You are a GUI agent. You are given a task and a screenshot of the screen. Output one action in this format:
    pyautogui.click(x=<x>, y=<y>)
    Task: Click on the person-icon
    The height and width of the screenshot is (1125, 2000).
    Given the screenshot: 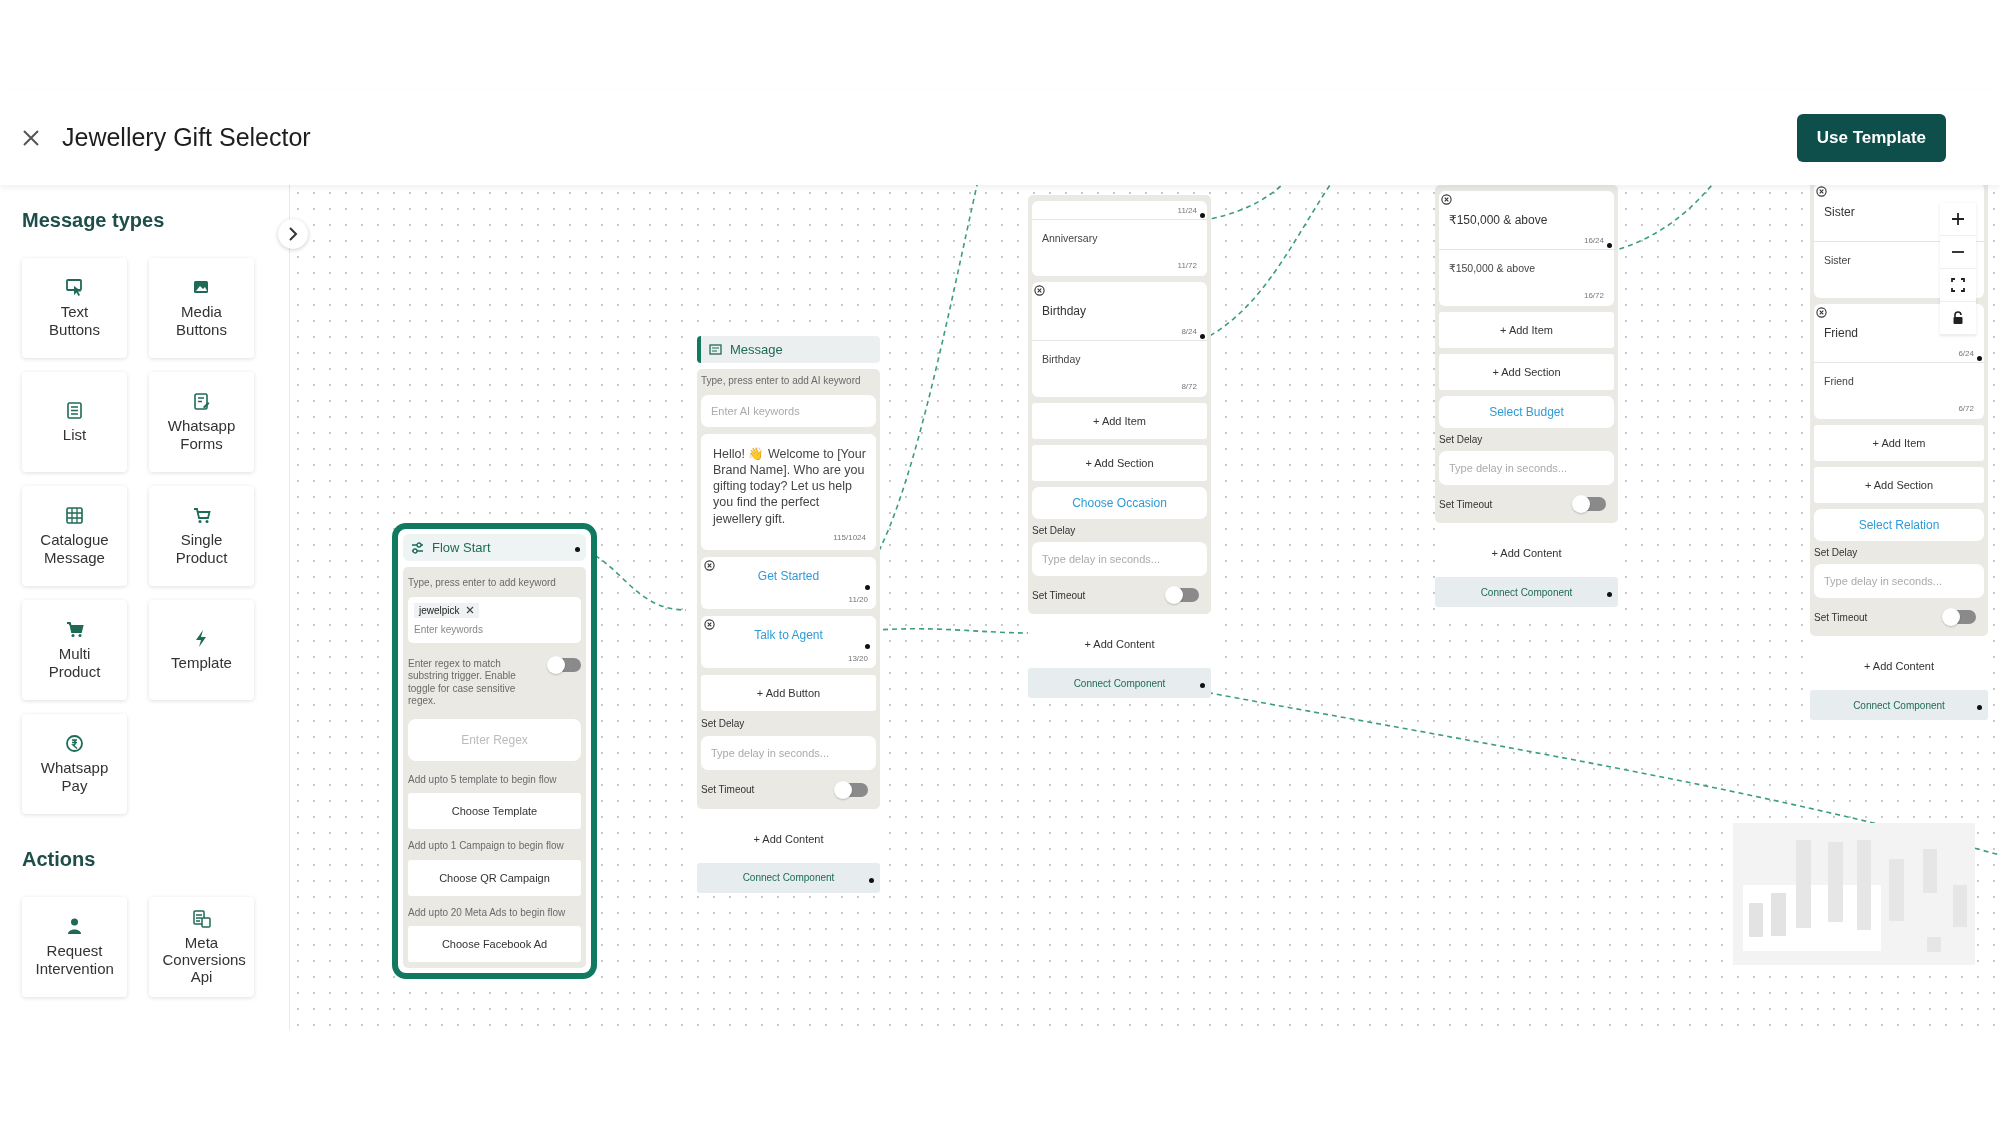 What is the action you would take?
    pyautogui.click(x=74, y=927)
    